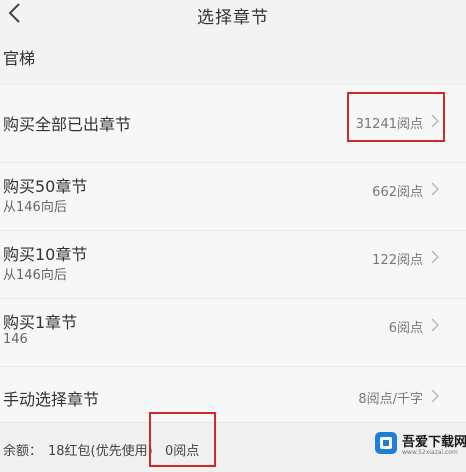 This screenshot has width=466, height=472. What do you see at coordinates (23, 451) in the screenshot?
I see `balance-label: 余额：` at bounding box center [23, 451].